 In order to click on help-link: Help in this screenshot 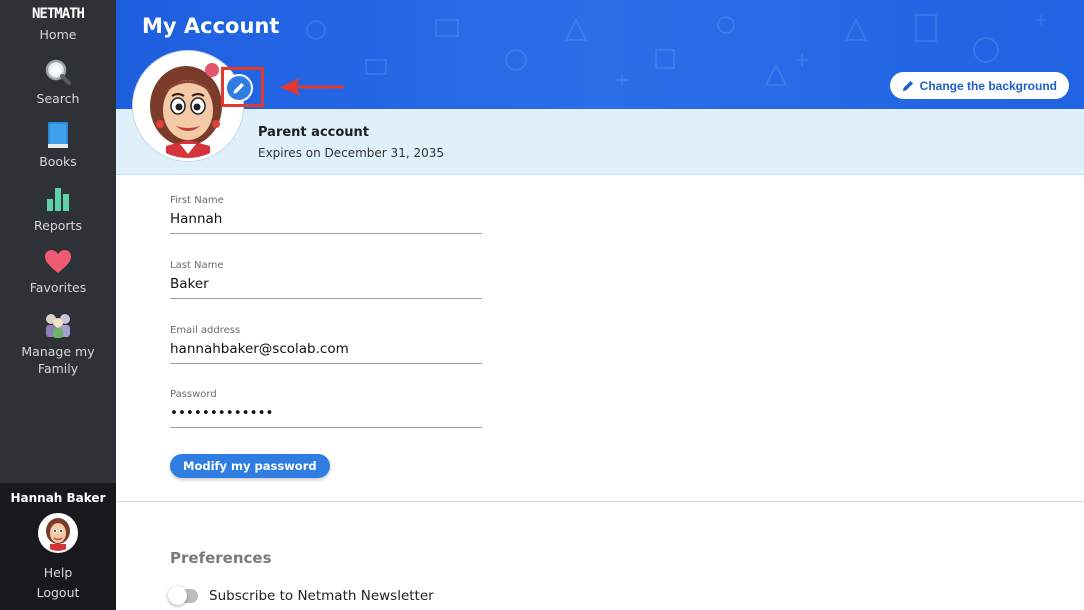, I will do `click(58, 572)`.